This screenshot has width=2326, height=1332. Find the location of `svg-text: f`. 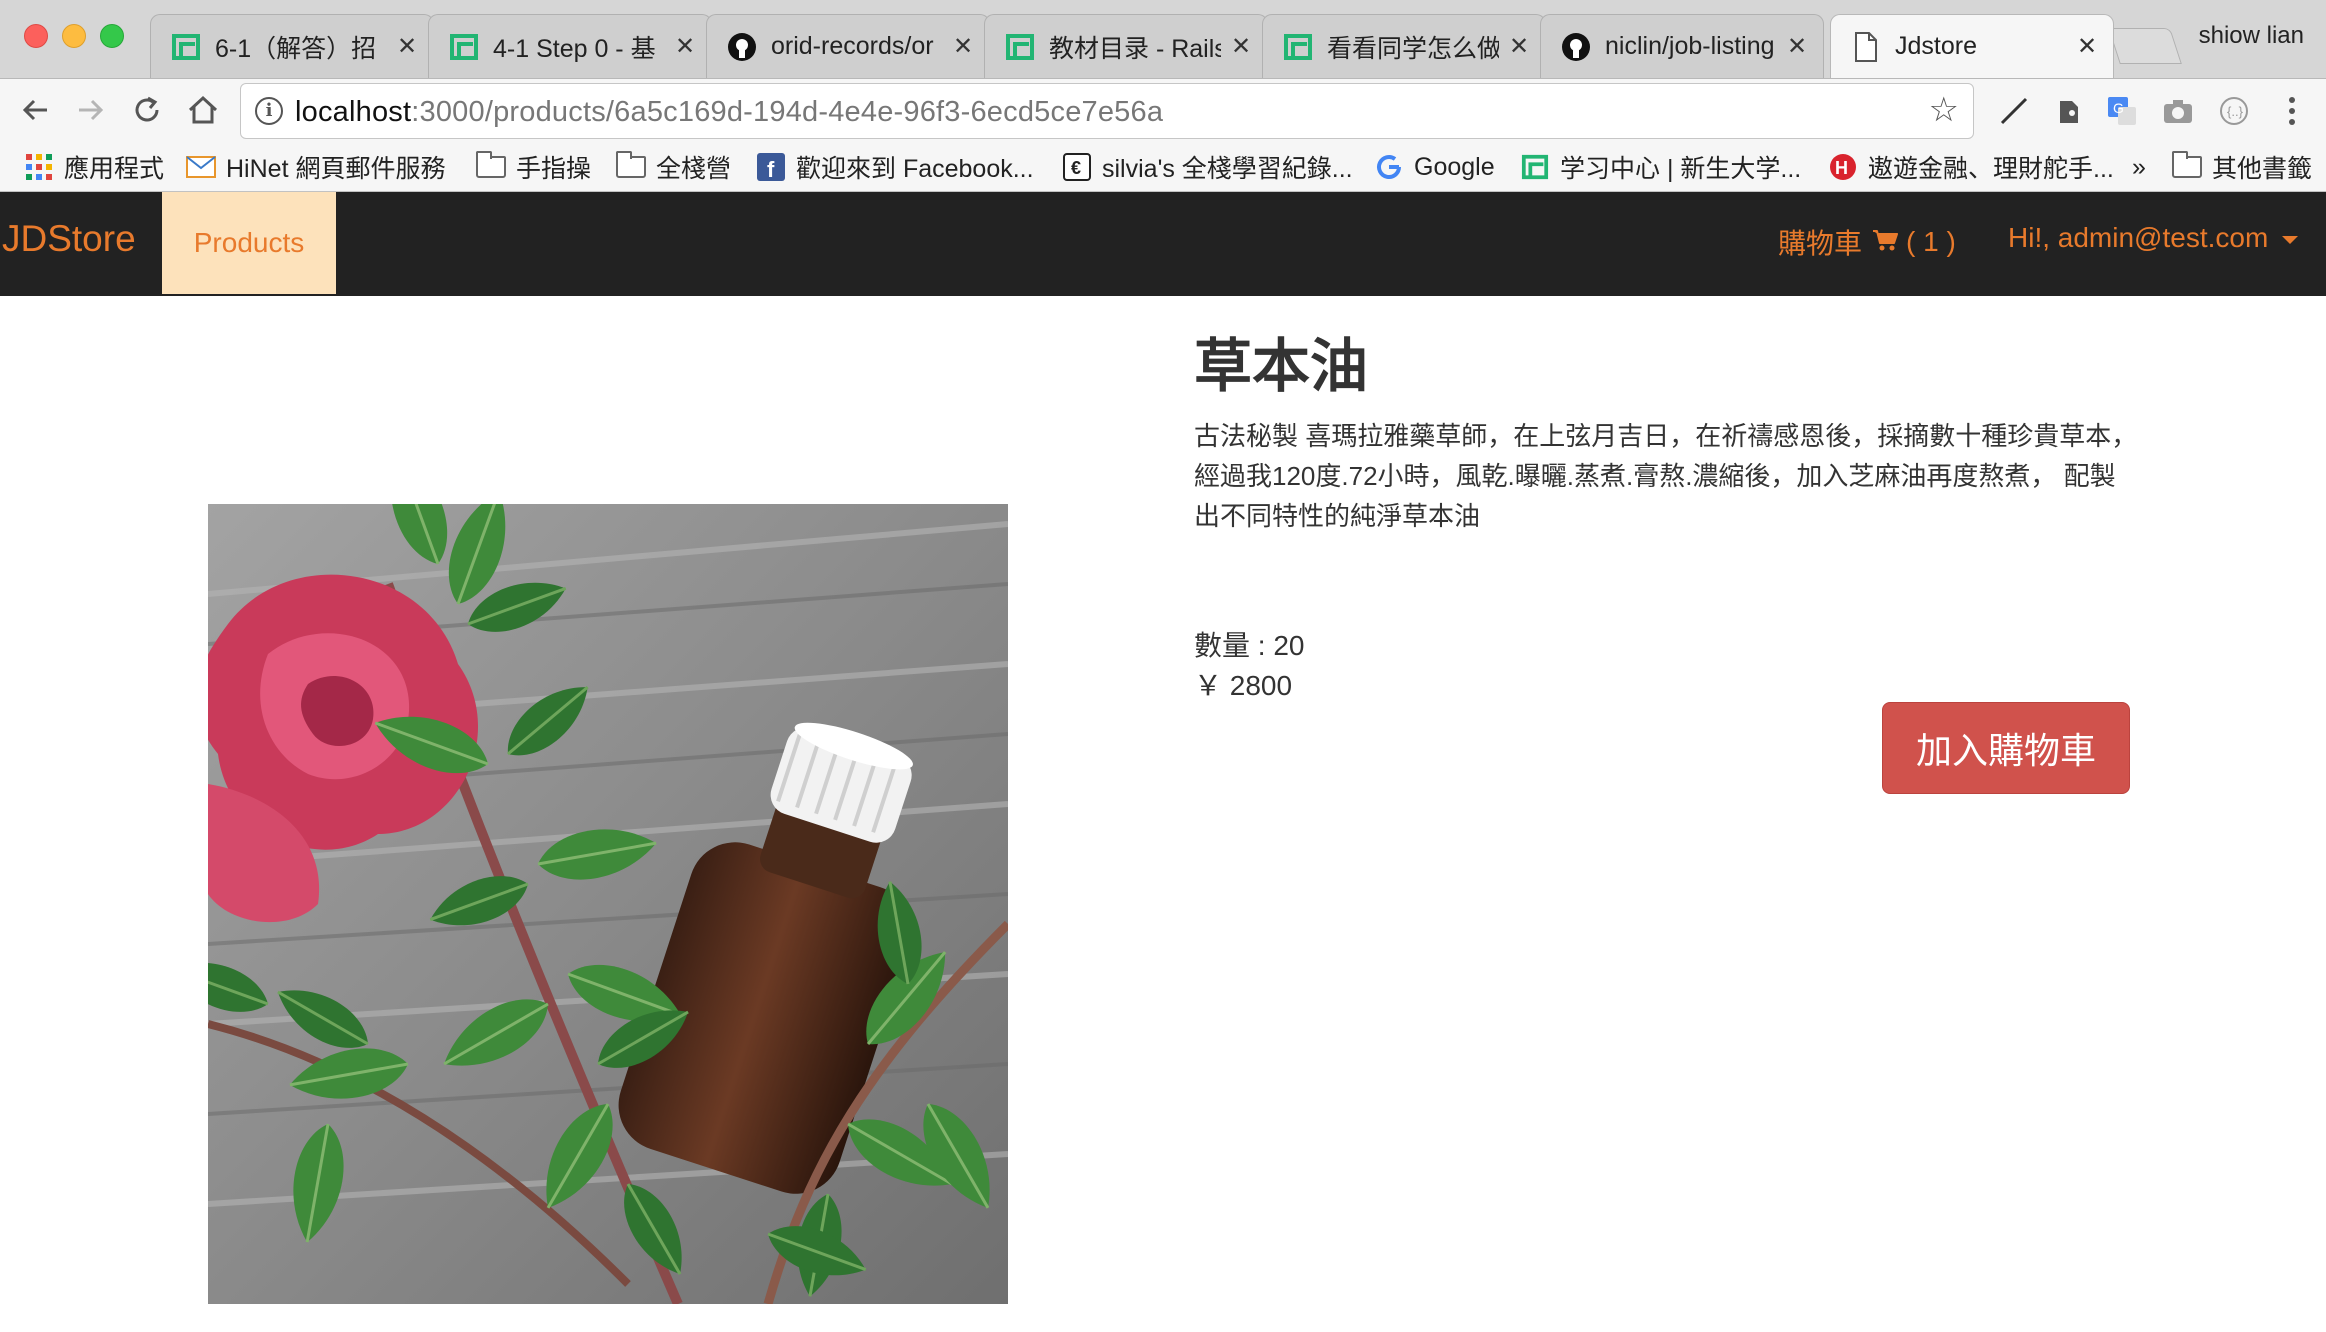

svg-text: f is located at coordinates (771, 169).